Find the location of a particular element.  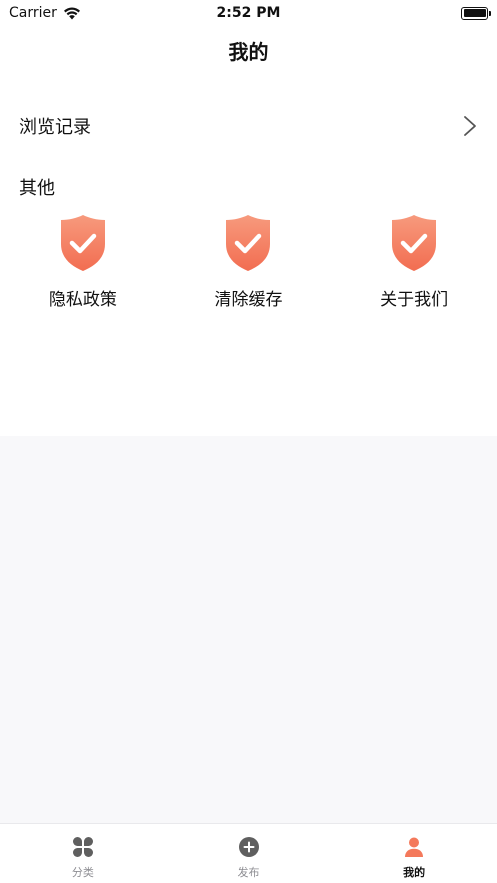

grid-item-about-us: 关于我们 is located at coordinates (414, 264).